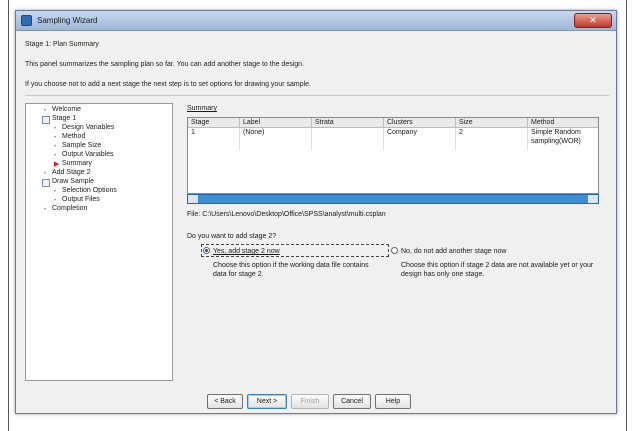 Image resolution: width=635 pixels, height=431 pixels. What do you see at coordinates (241, 251) in the screenshot?
I see `yes-add-stage-radio: Yes, add stage 2 now` at bounding box center [241, 251].